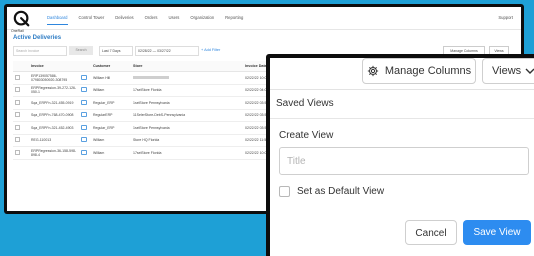 This screenshot has width=534, height=256. What do you see at coordinates (54, 66) in the screenshot?
I see `column-header-invoice: Invoice` at bounding box center [54, 66].